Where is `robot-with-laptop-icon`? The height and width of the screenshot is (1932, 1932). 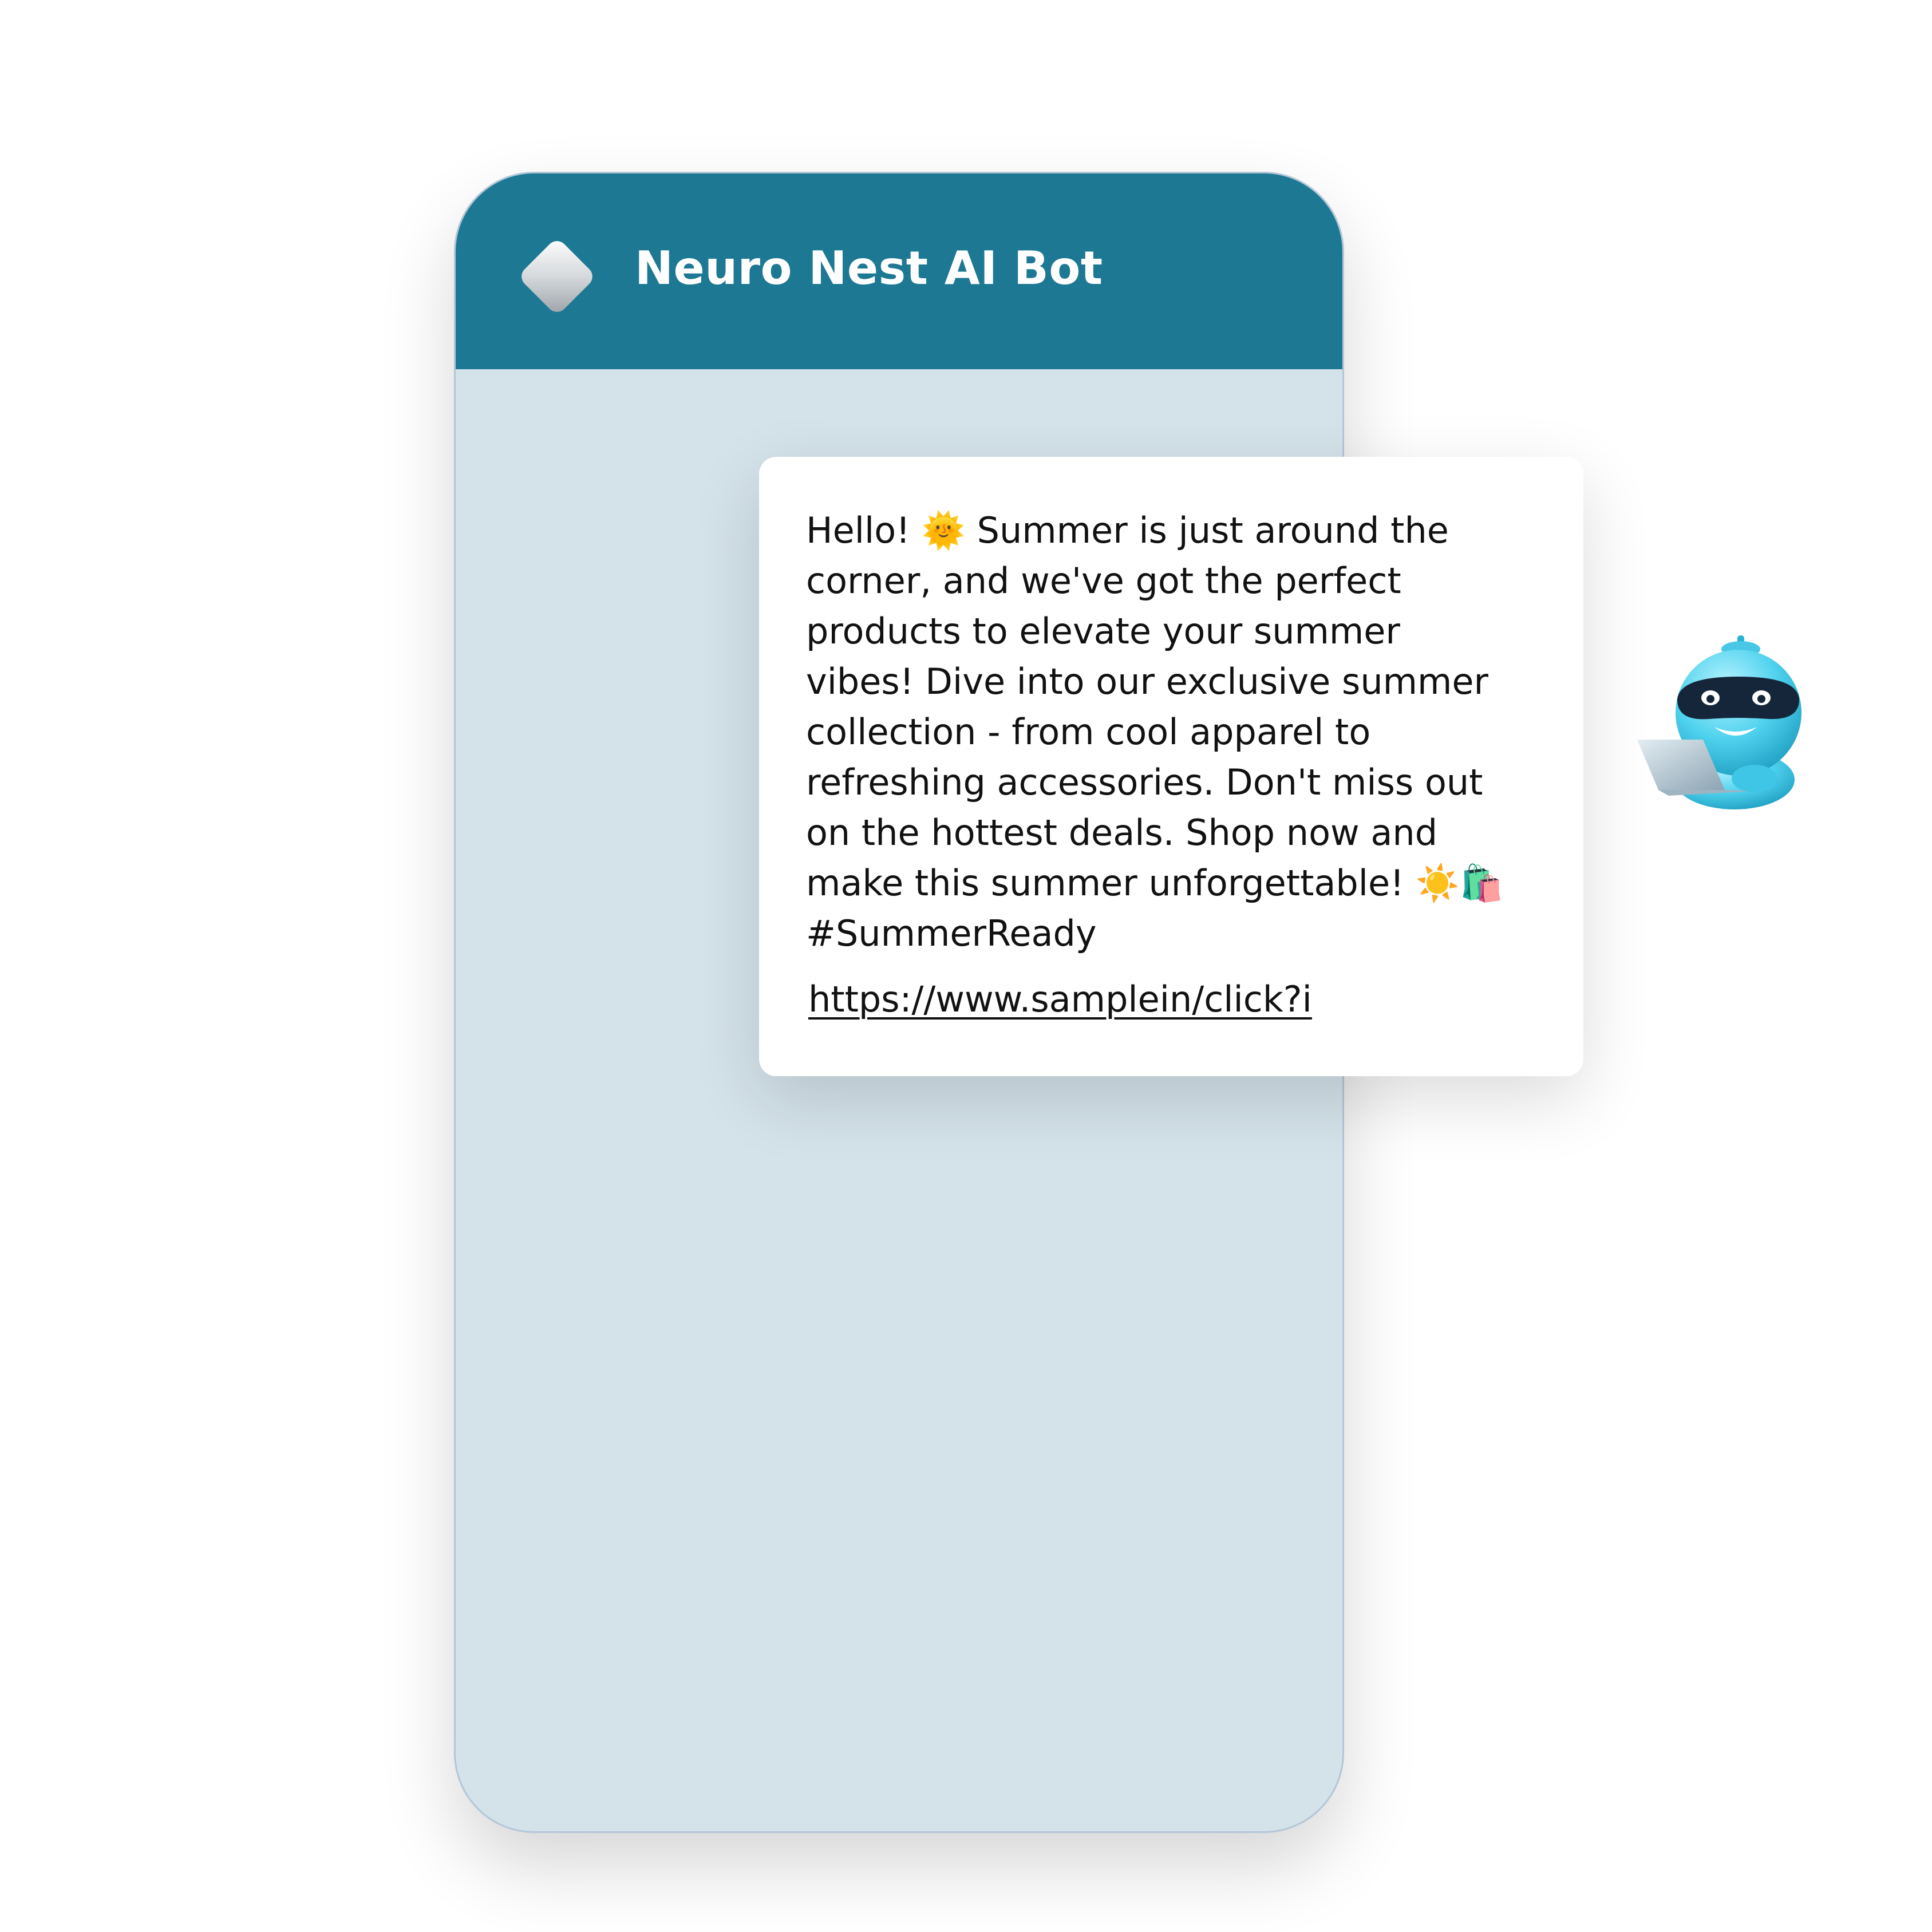 robot-with-laptop-icon is located at coordinates (1719, 722).